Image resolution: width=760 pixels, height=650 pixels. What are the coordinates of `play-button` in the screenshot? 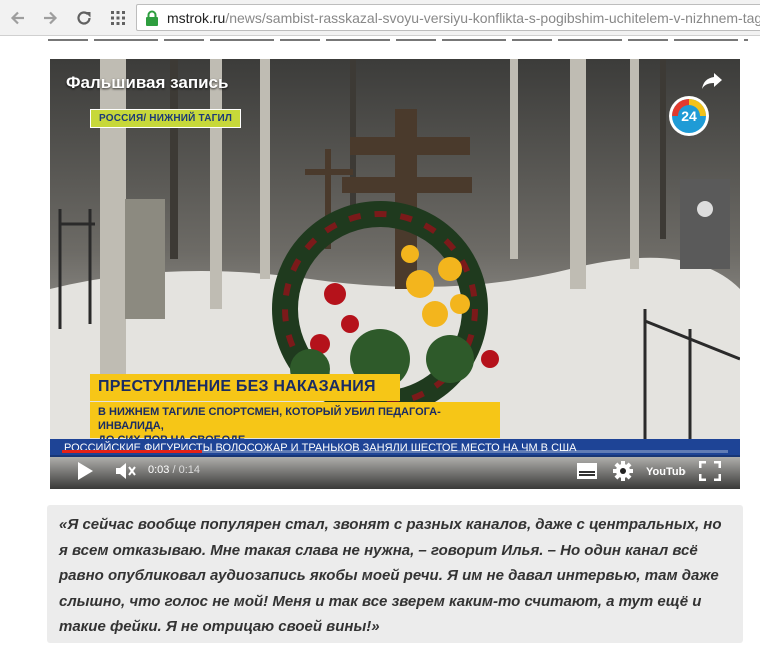 It's located at (85, 471).